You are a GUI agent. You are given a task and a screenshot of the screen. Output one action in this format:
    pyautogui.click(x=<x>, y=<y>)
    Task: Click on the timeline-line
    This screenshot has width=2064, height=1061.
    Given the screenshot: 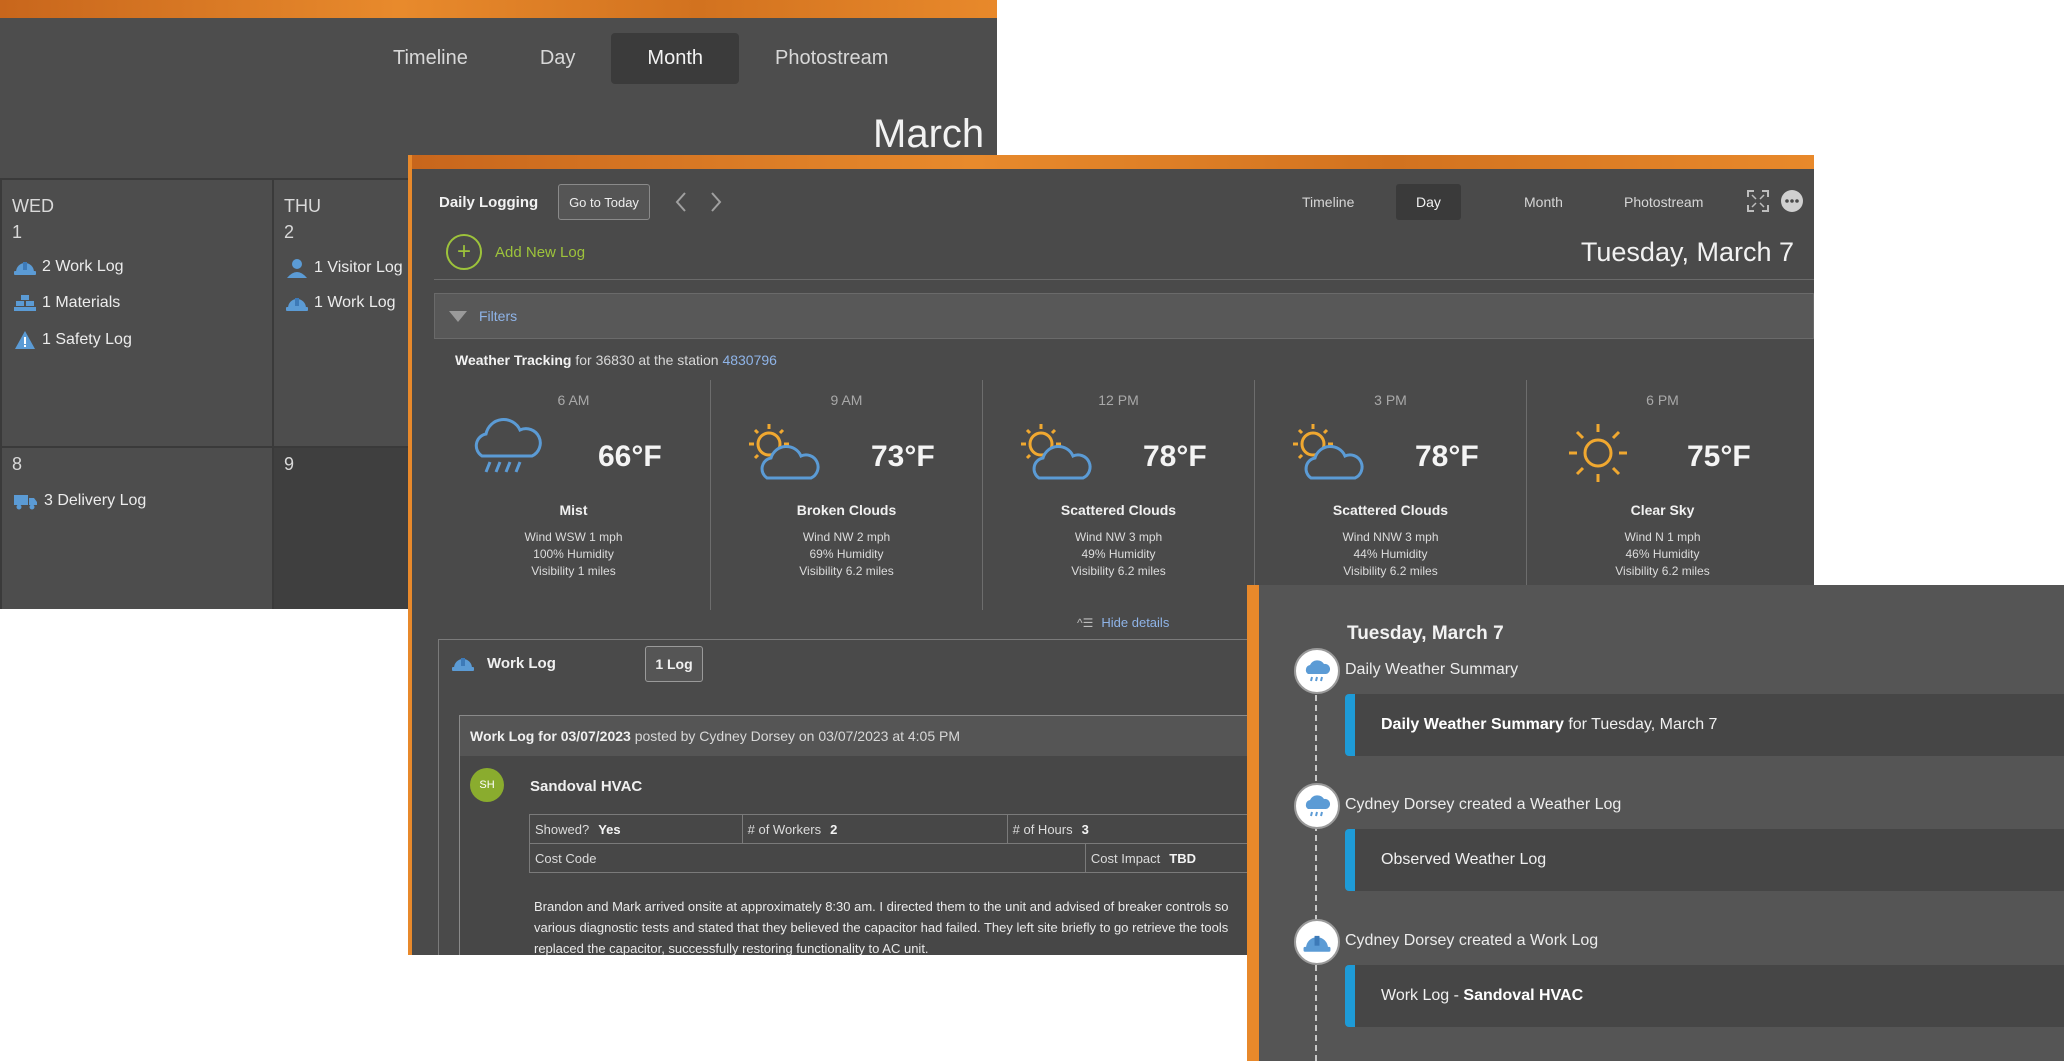 What is the action you would take?
    pyautogui.click(x=1316, y=873)
    